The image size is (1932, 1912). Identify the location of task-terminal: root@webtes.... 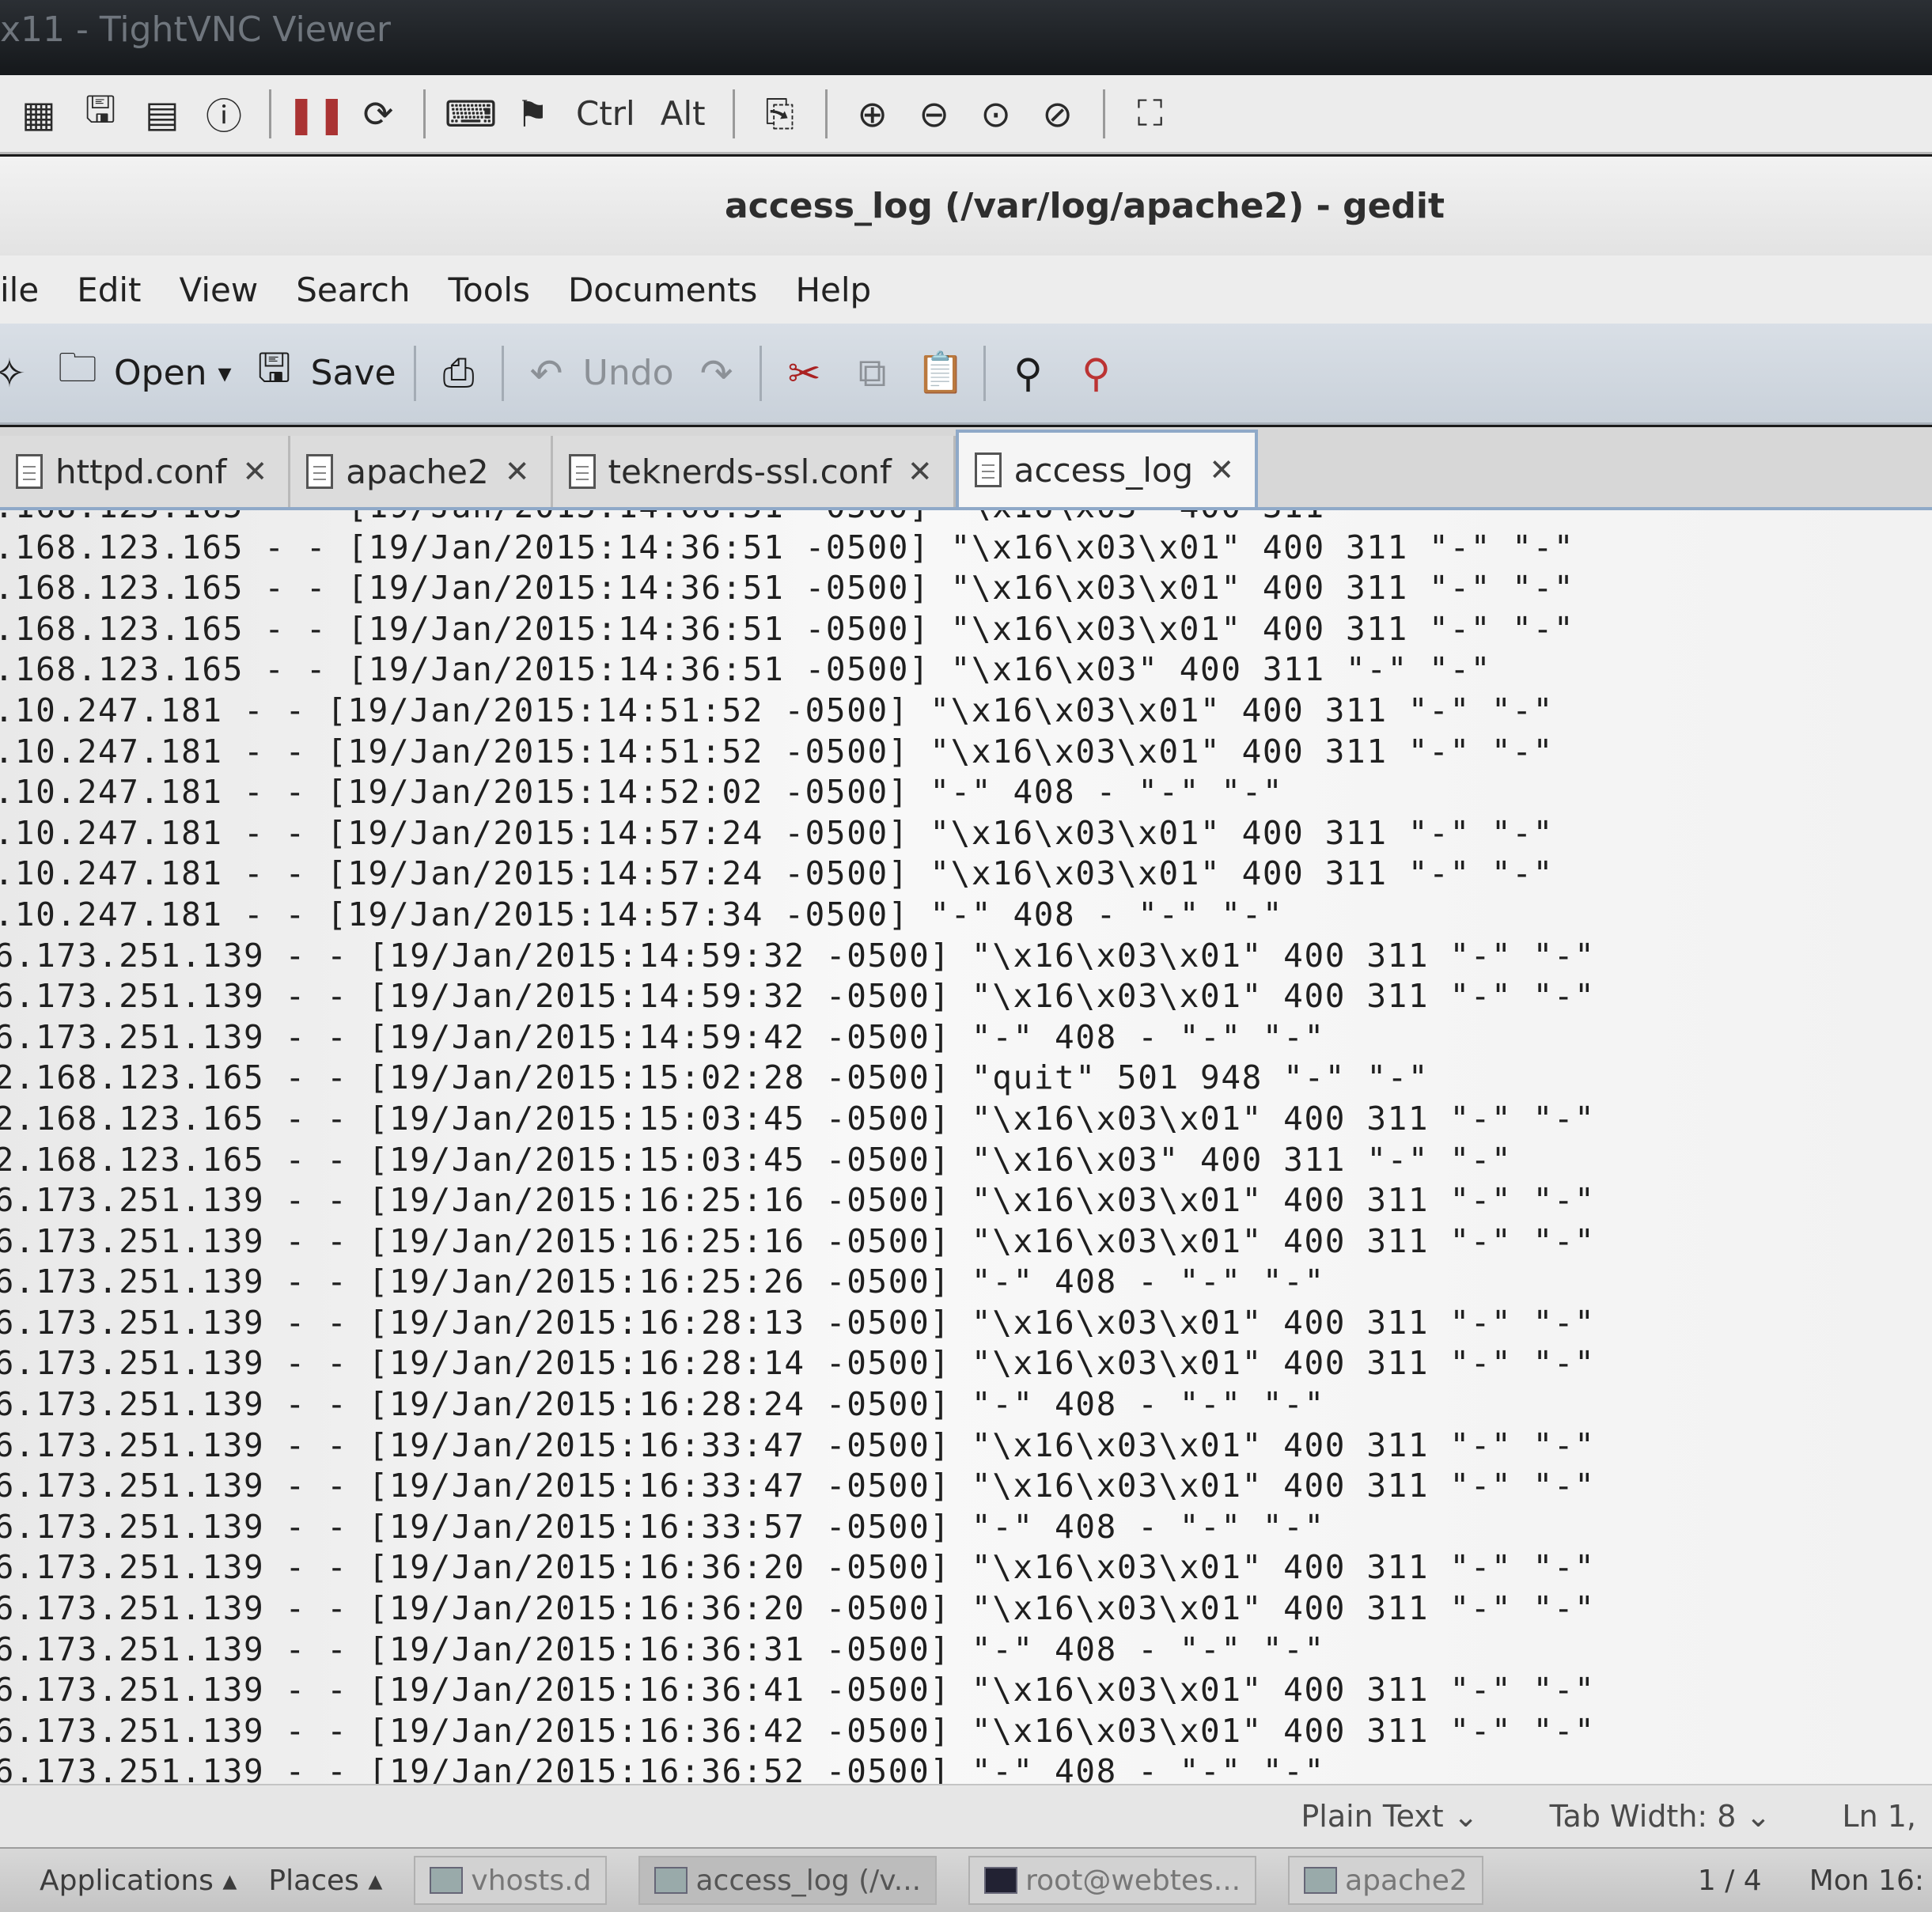
(1112, 1880).